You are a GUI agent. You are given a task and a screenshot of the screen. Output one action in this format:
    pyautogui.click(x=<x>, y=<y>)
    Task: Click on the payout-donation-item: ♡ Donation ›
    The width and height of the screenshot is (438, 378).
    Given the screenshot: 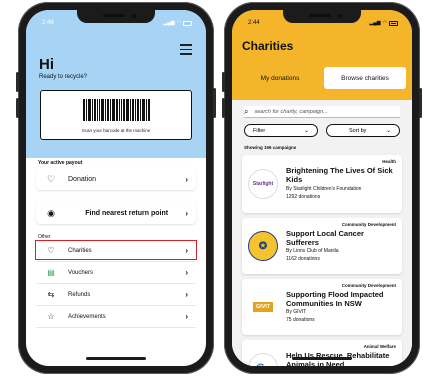 What is the action you would take?
    pyautogui.click(x=116, y=179)
    